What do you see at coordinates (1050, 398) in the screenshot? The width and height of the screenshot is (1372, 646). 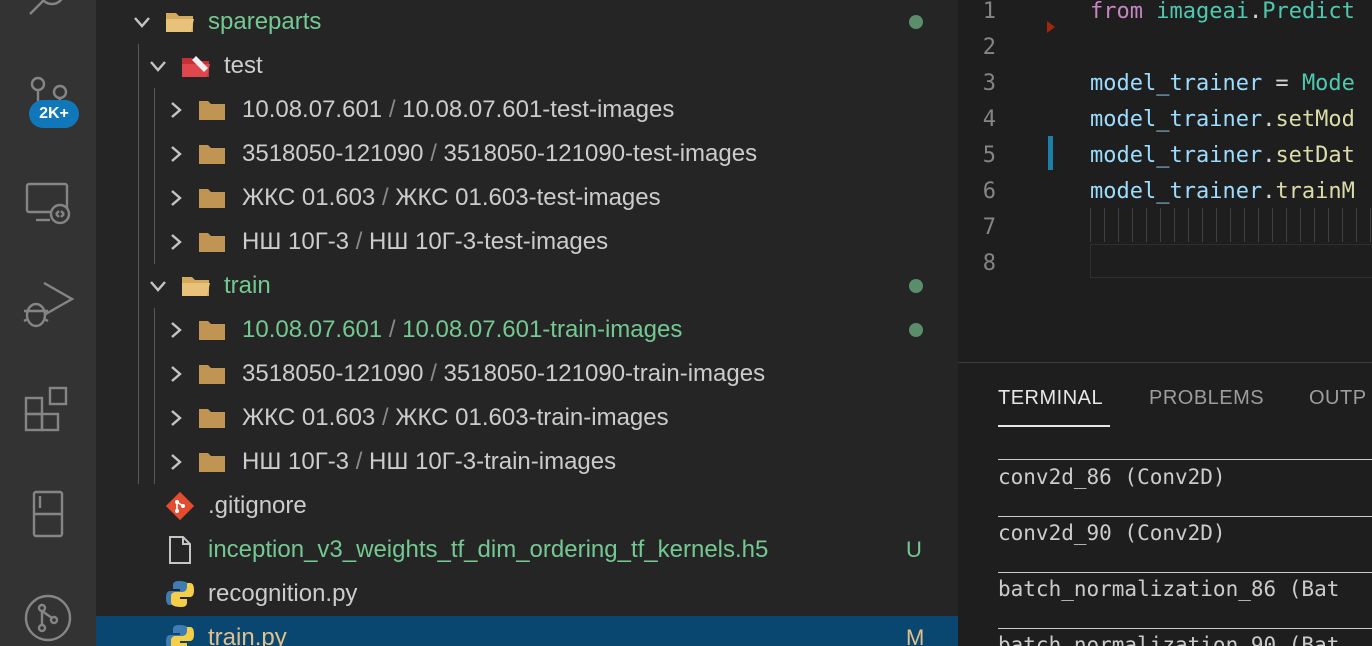 I see `tab-terminal: TERMINAL` at bounding box center [1050, 398].